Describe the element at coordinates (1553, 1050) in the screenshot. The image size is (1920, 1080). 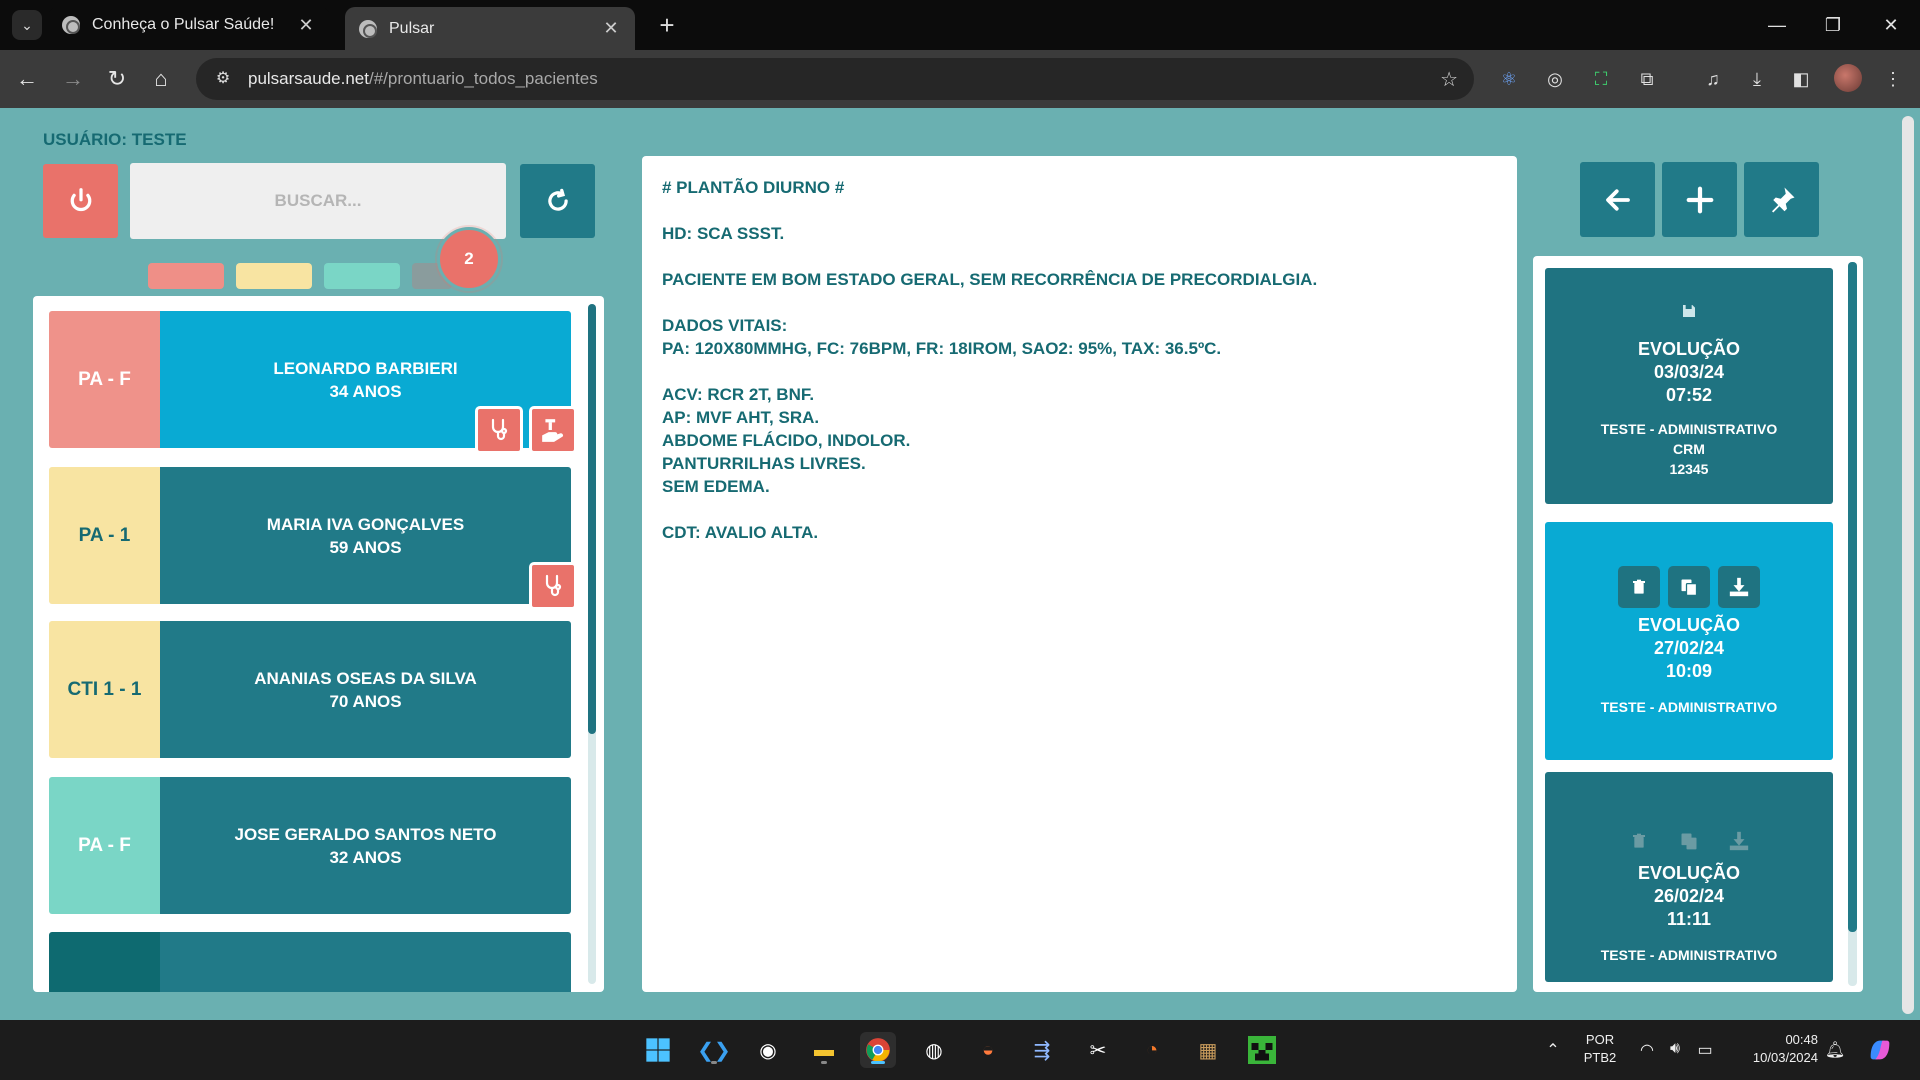
I see `chevron-up-icon: ⌃` at that location.